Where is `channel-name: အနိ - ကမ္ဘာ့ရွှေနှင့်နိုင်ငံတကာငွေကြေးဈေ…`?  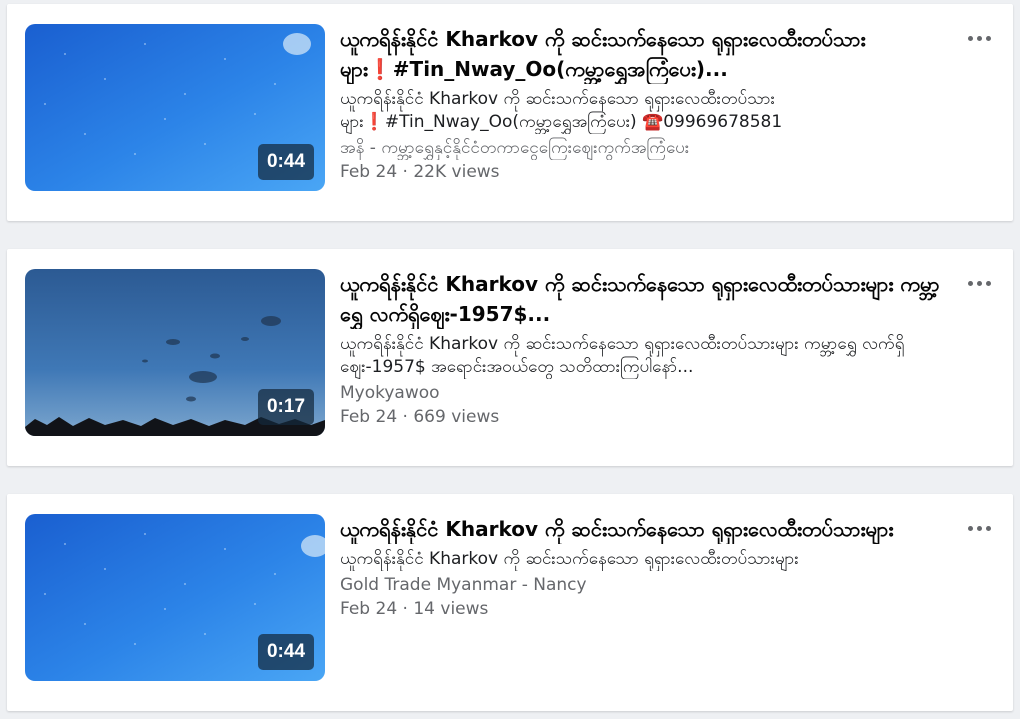 channel-name: အနိ - ကမ္ဘာ့ရွှေနှင့်နိုင်ငံတကာငွေကြေးဈေ… is located at coordinates (640, 148).